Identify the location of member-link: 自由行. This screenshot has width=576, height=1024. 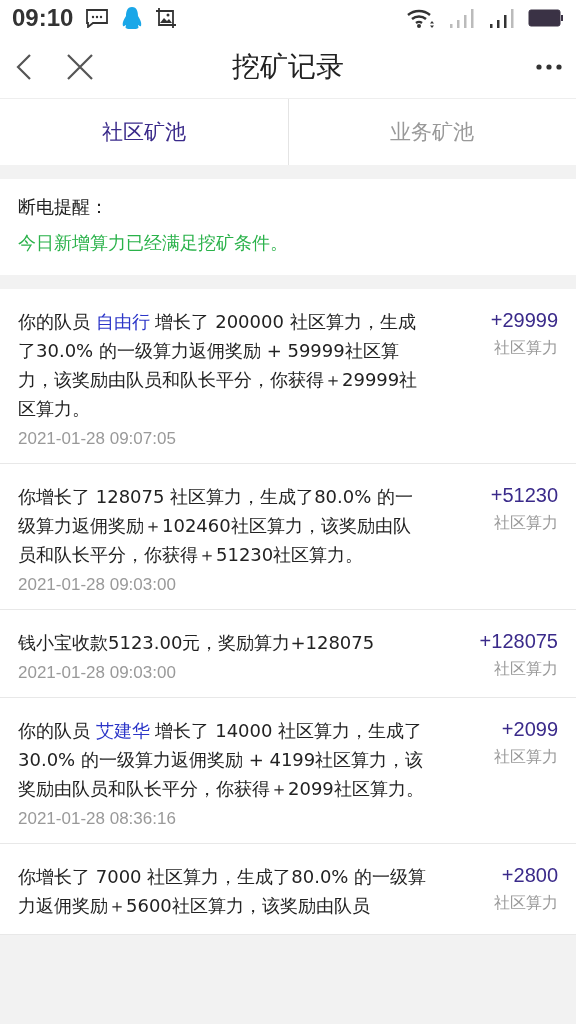
(122, 321).